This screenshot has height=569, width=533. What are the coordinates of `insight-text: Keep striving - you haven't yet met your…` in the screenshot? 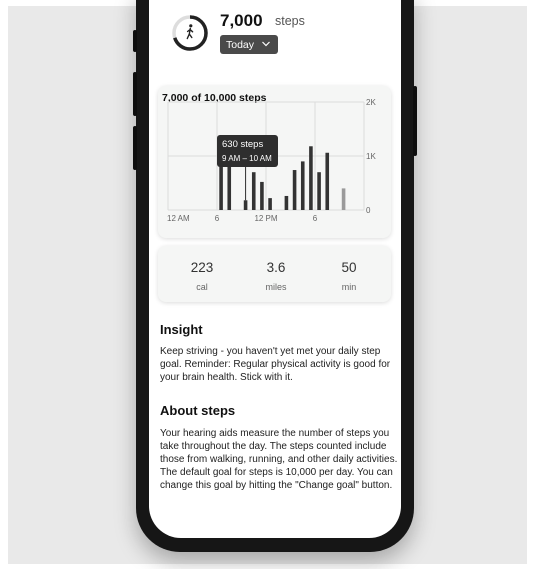 It's located at (275, 364).